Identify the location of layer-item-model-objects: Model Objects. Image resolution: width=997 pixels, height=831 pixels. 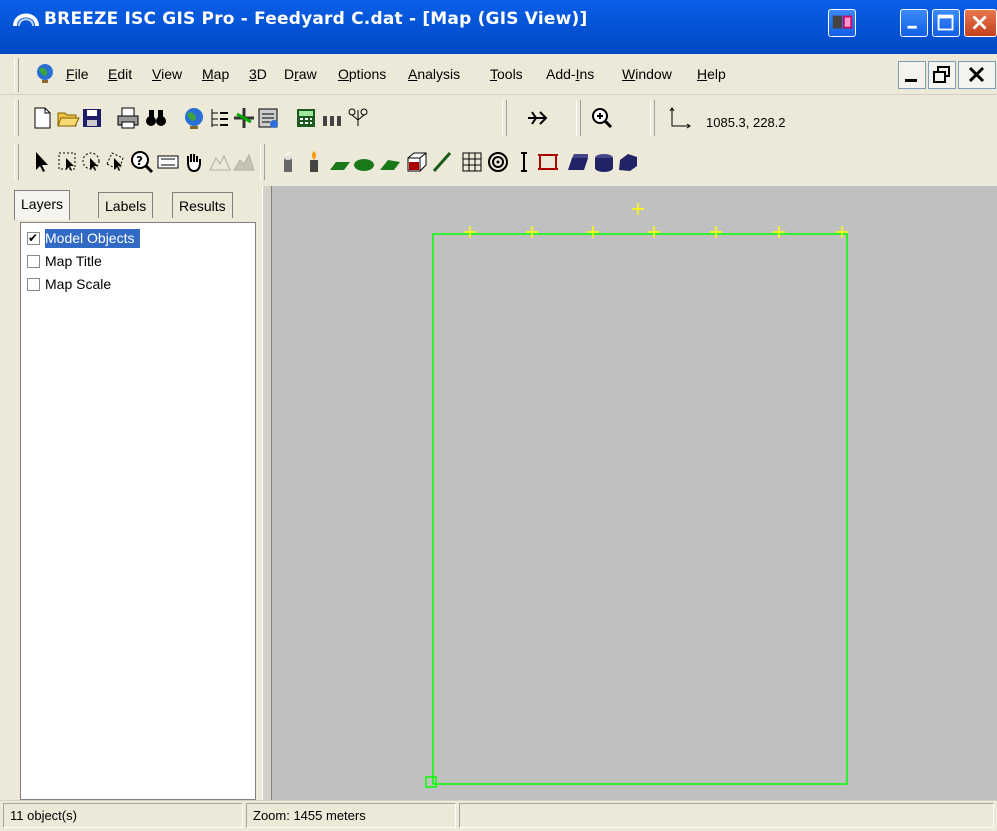
(138, 238).